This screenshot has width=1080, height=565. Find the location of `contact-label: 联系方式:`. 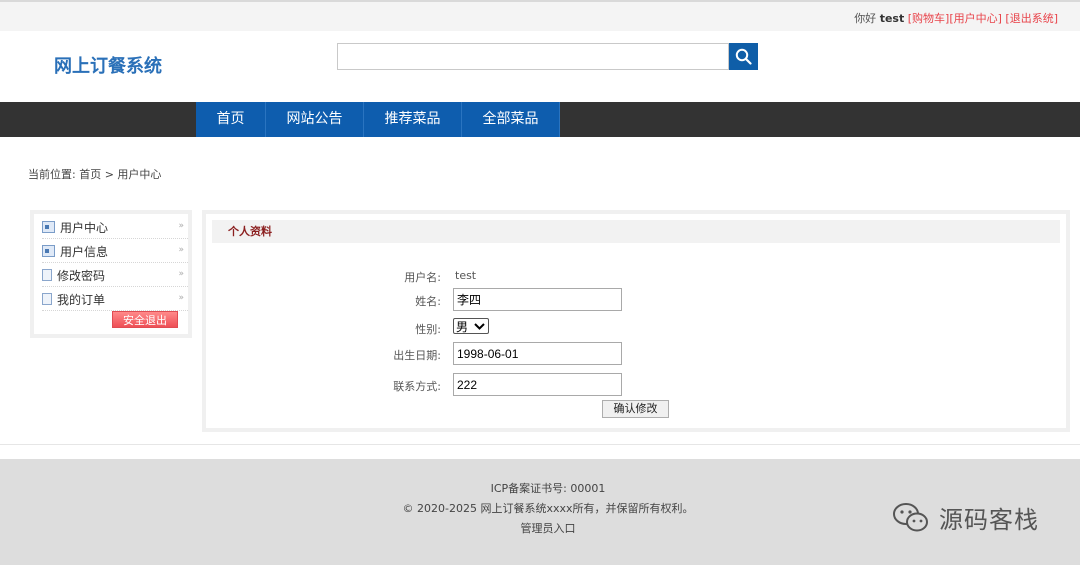

contact-label: 联系方式: is located at coordinates (417, 386).